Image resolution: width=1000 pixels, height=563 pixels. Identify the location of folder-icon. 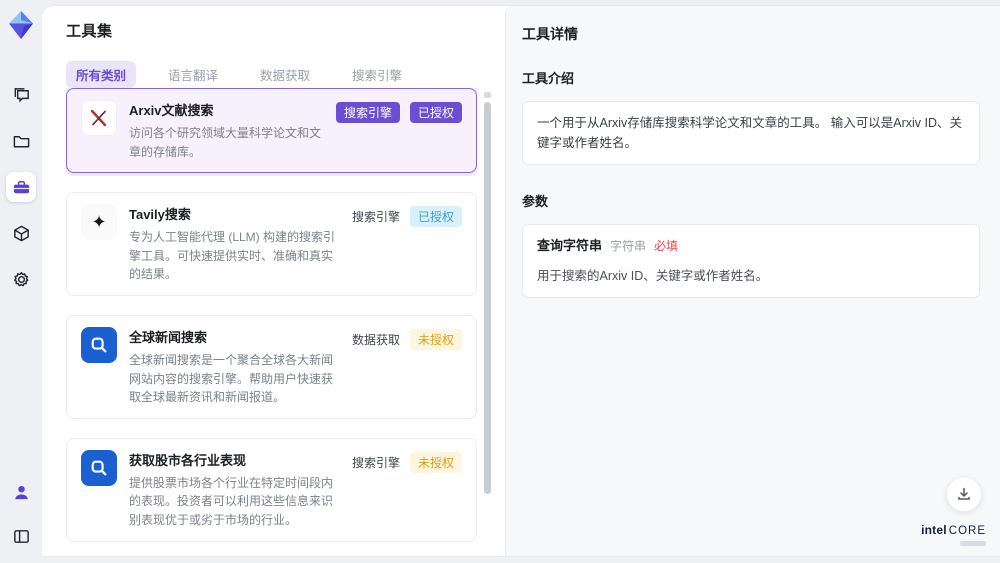
(21, 141).